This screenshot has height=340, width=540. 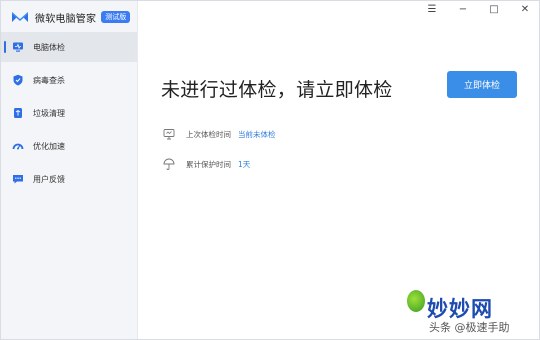 What do you see at coordinates (49, 146) in the screenshot?
I see `sidebar-item-label: 优化加速` at bounding box center [49, 146].